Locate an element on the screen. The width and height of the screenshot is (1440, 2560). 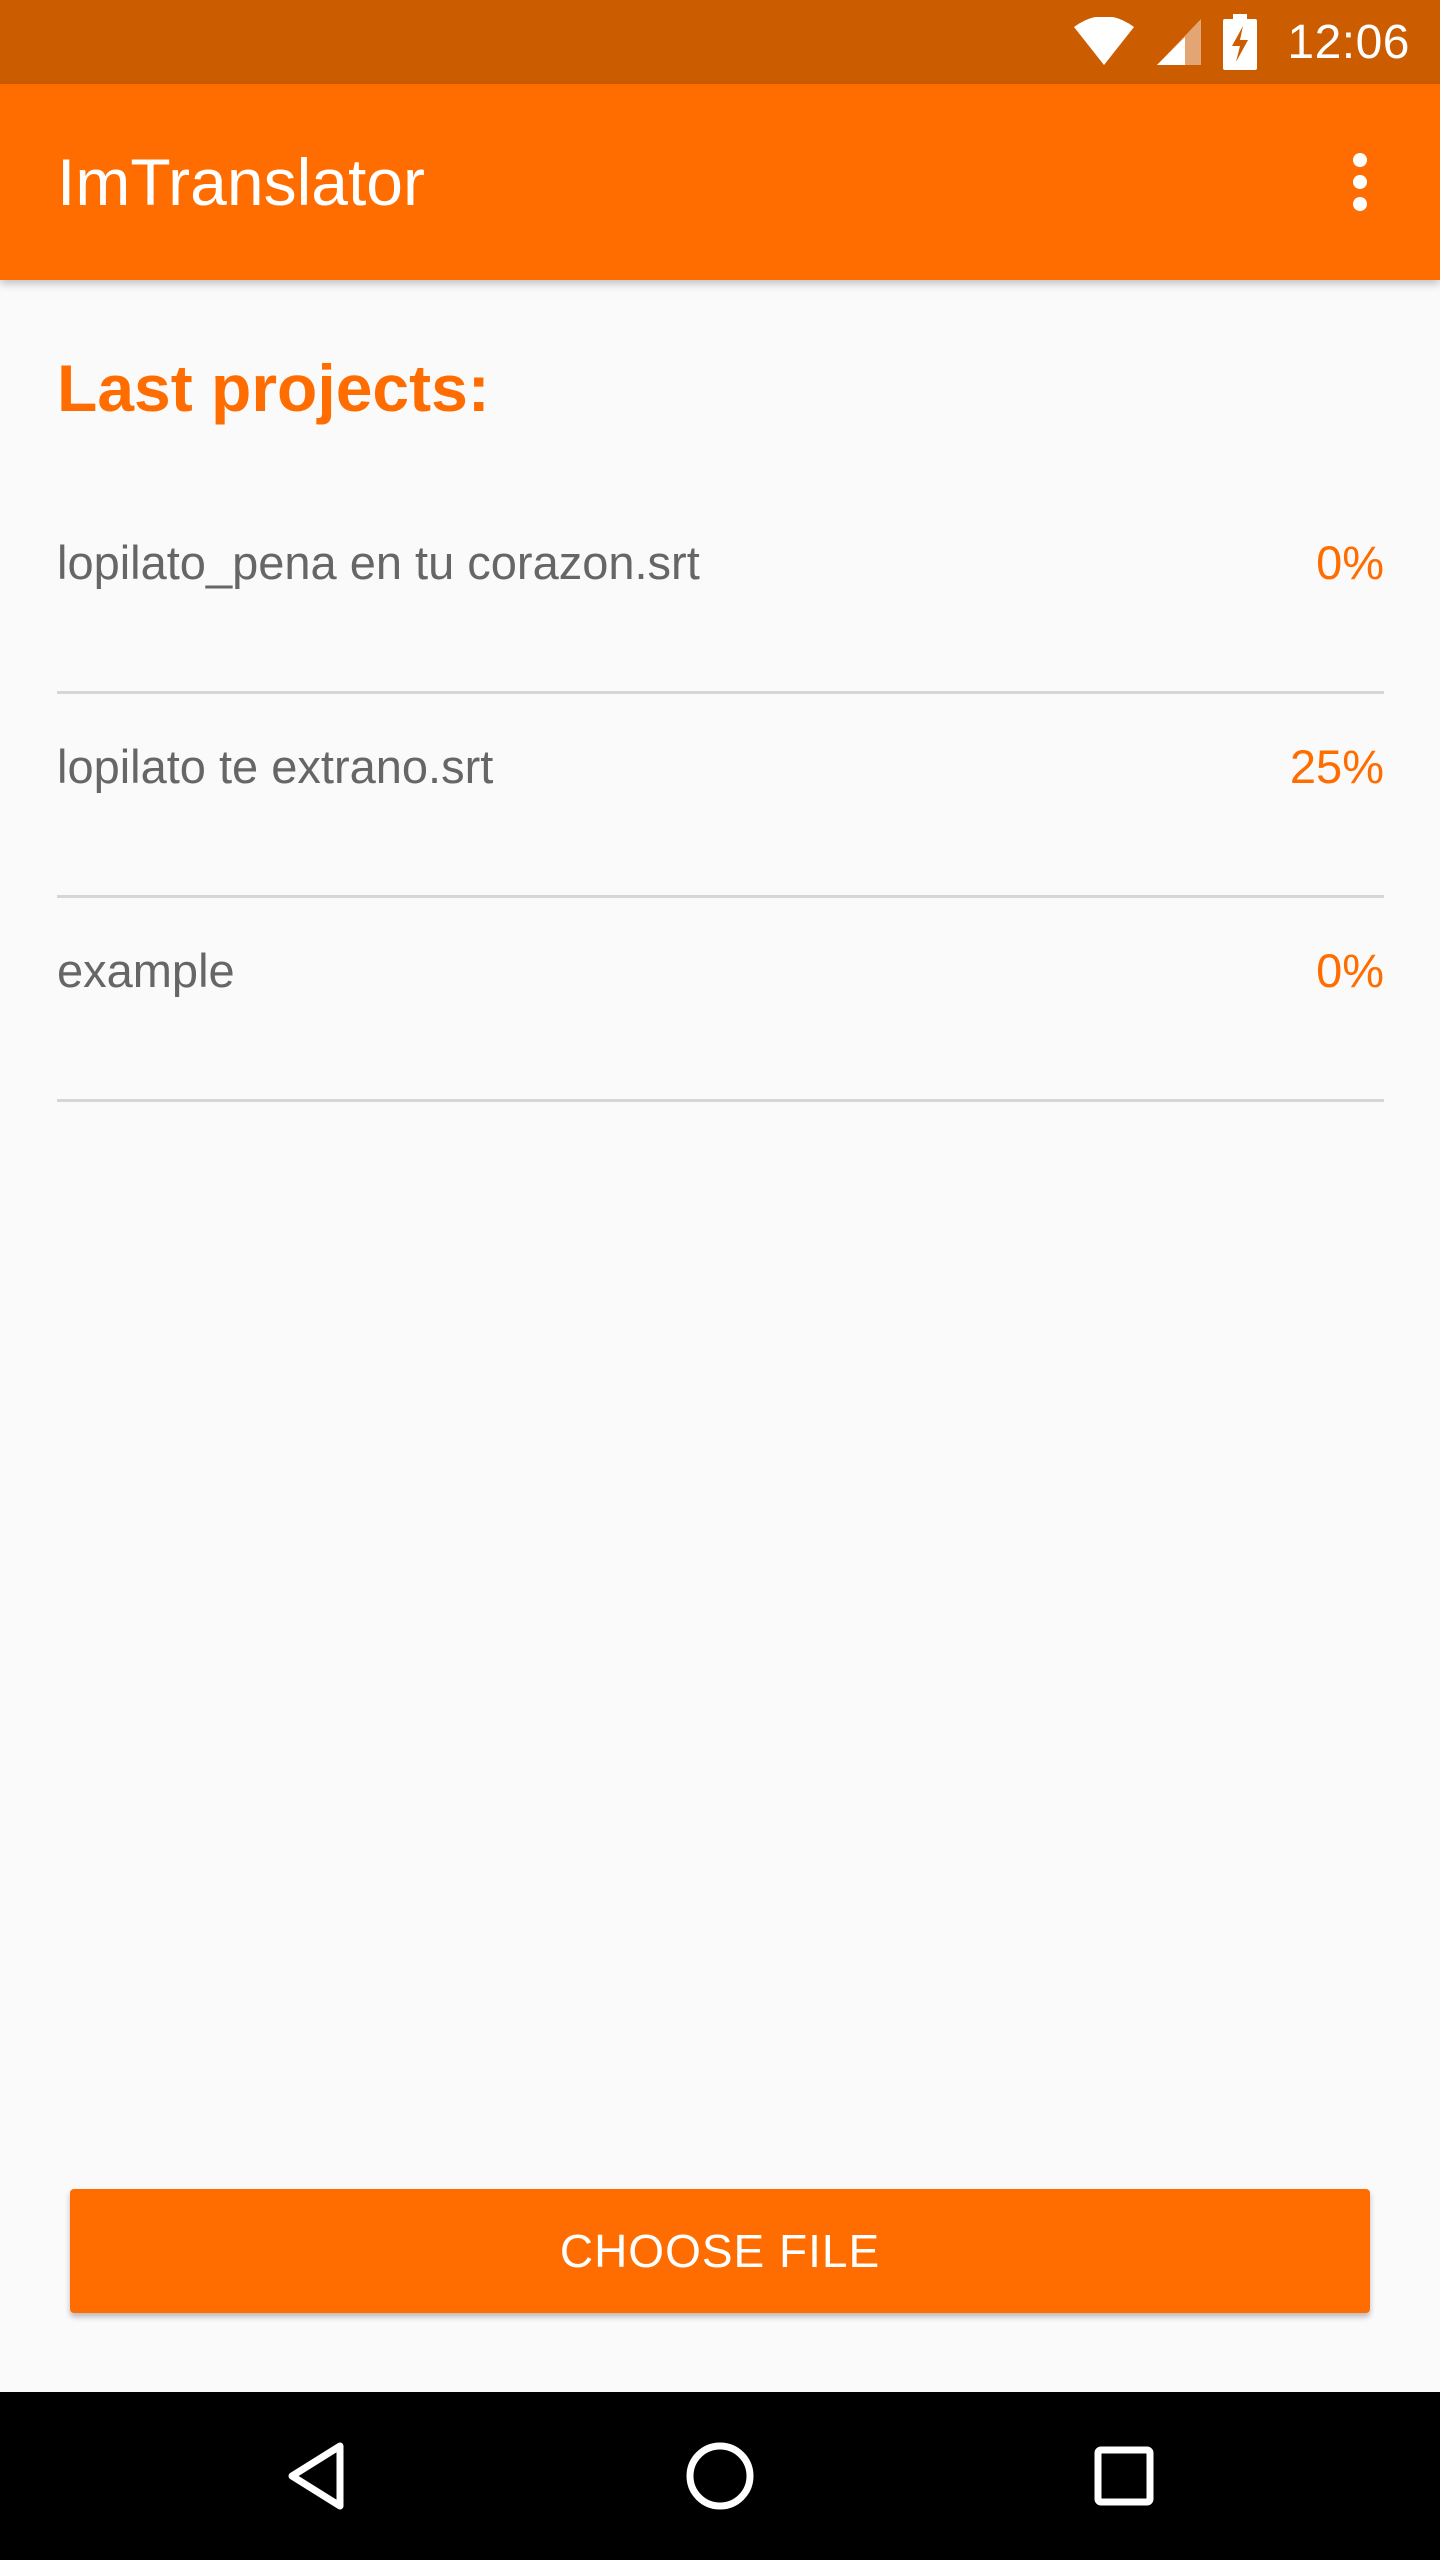
project-row: lopilato_pena en tu corazon.srt 0% is located at coordinates (720, 592).